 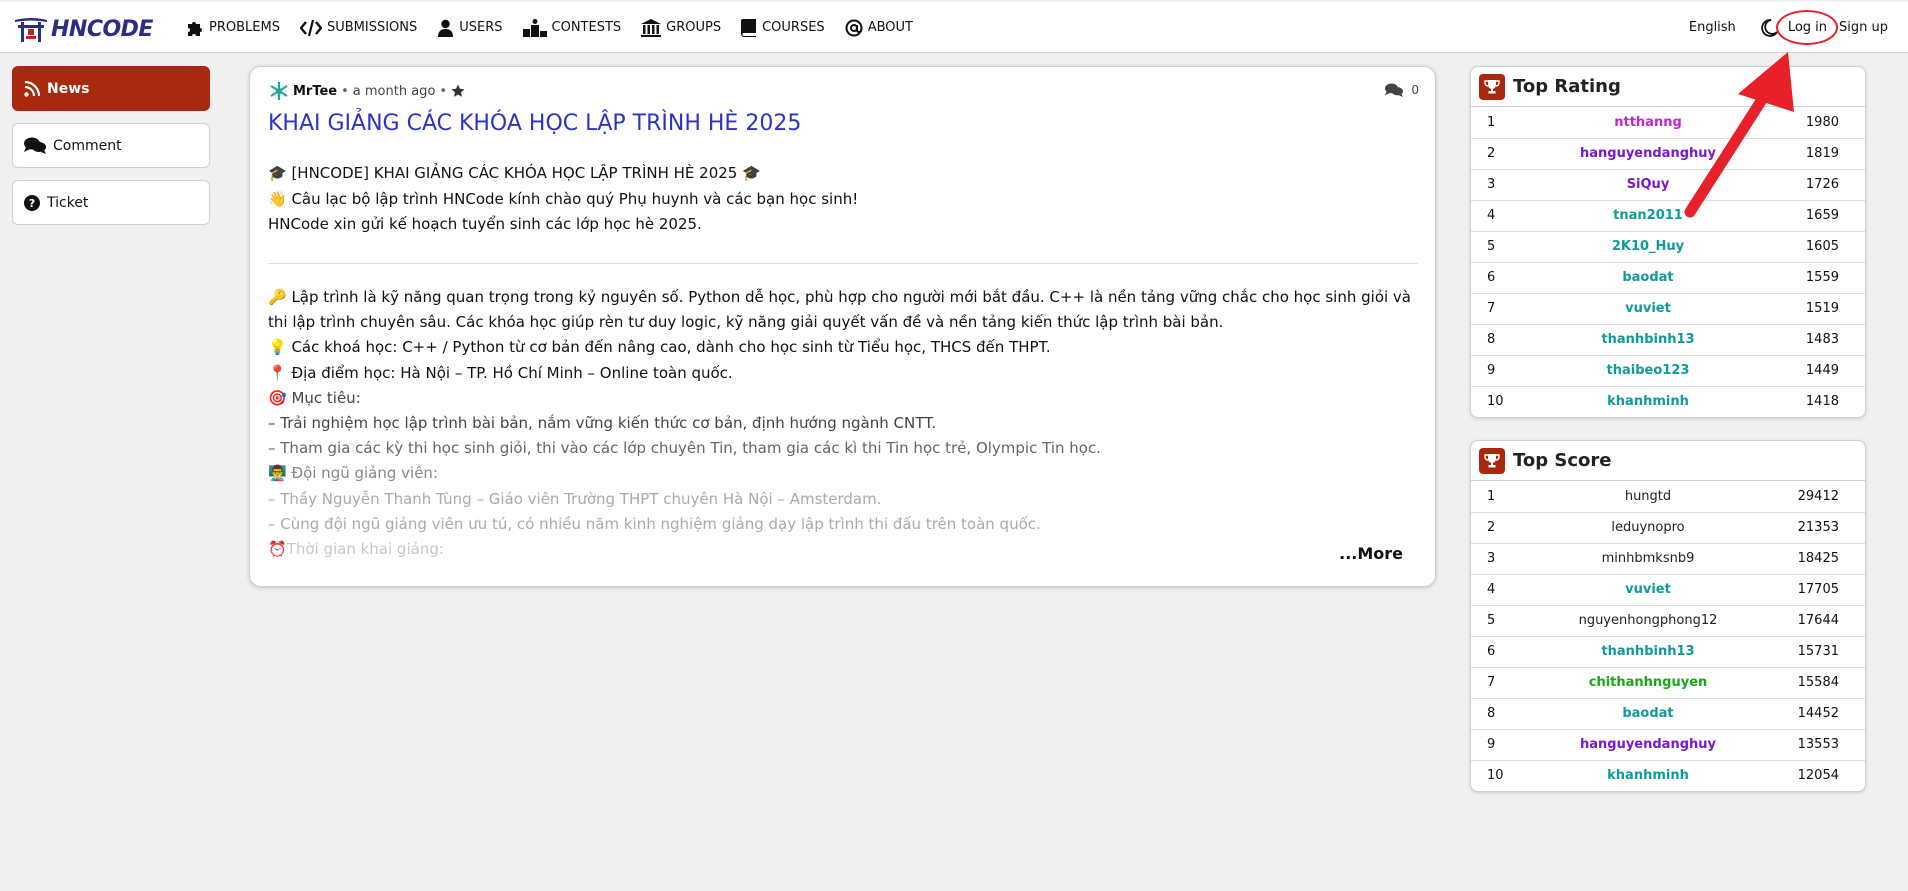 I want to click on panel-header: Top Score, so click(x=1668, y=461).